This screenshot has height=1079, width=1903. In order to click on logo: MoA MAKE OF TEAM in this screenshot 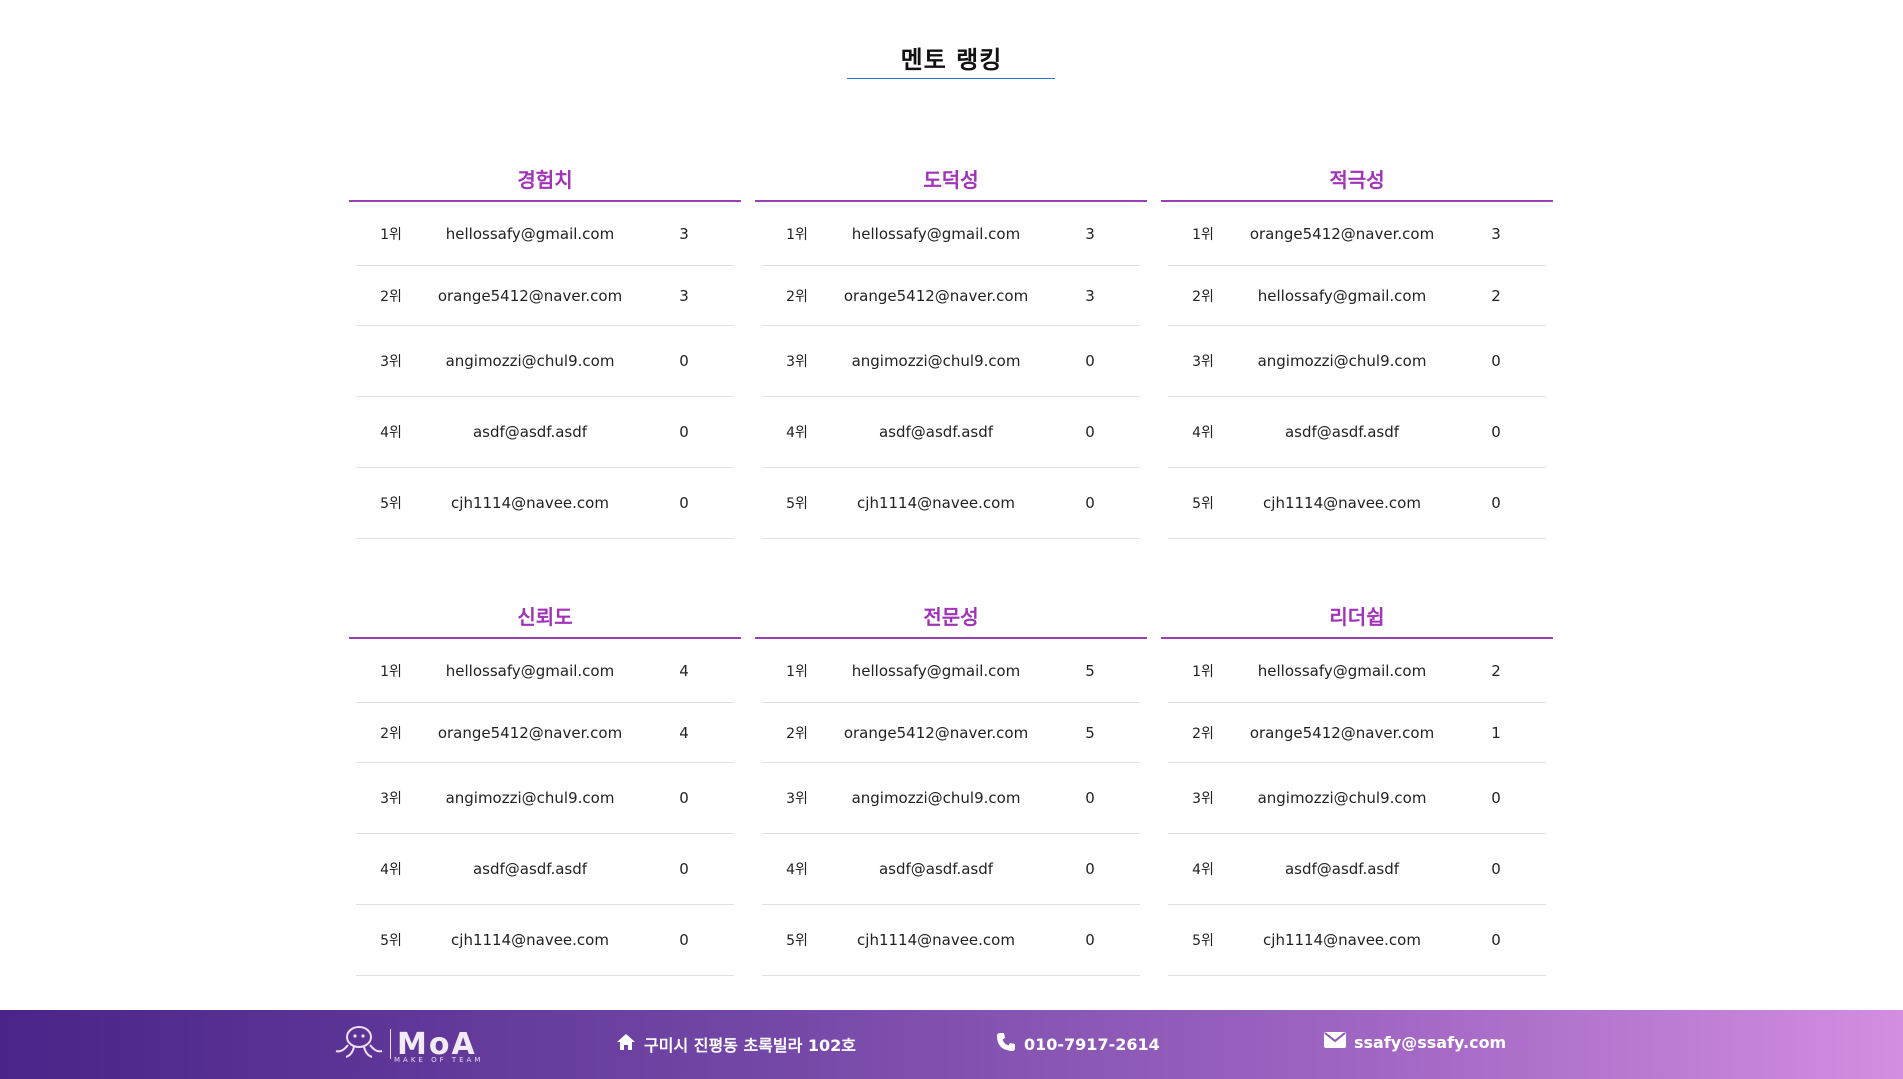, I will do `click(407, 1044)`.